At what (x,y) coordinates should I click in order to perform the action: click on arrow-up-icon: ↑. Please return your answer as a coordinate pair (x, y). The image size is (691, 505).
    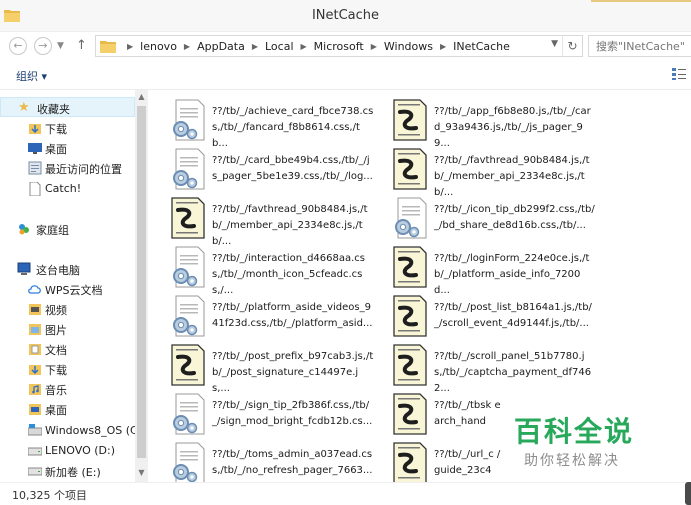
    Looking at the image, I should click on (81, 45).